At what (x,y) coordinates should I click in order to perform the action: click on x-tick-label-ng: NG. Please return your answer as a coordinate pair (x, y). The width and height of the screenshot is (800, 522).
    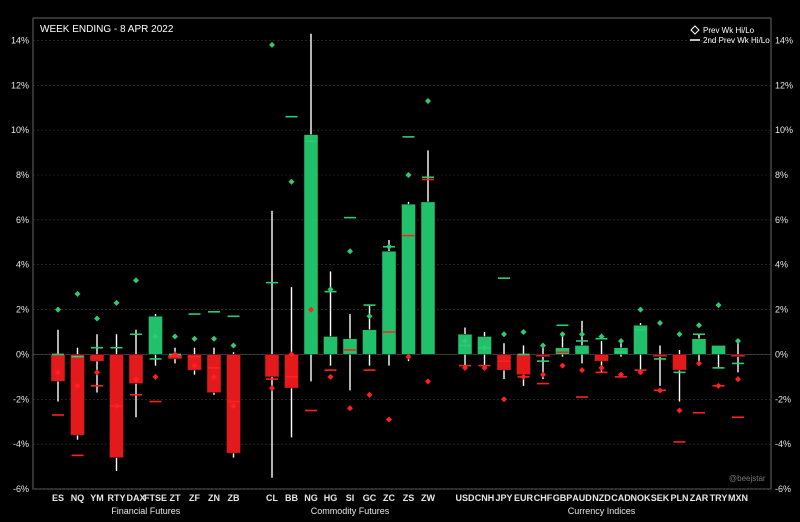
    Looking at the image, I should click on (311, 498).